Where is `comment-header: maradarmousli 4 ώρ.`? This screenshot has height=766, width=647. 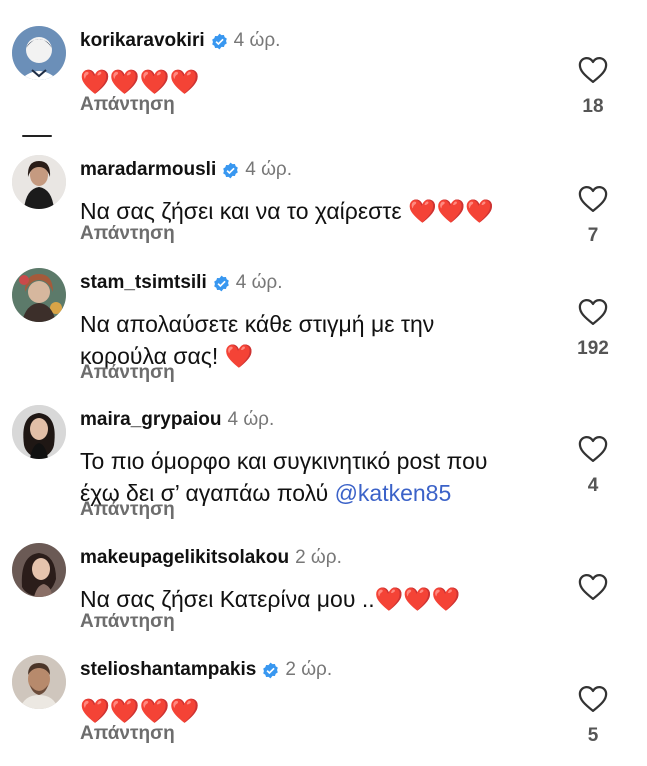 comment-header: maradarmousli 4 ώρ. is located at coordinates (186, 170).